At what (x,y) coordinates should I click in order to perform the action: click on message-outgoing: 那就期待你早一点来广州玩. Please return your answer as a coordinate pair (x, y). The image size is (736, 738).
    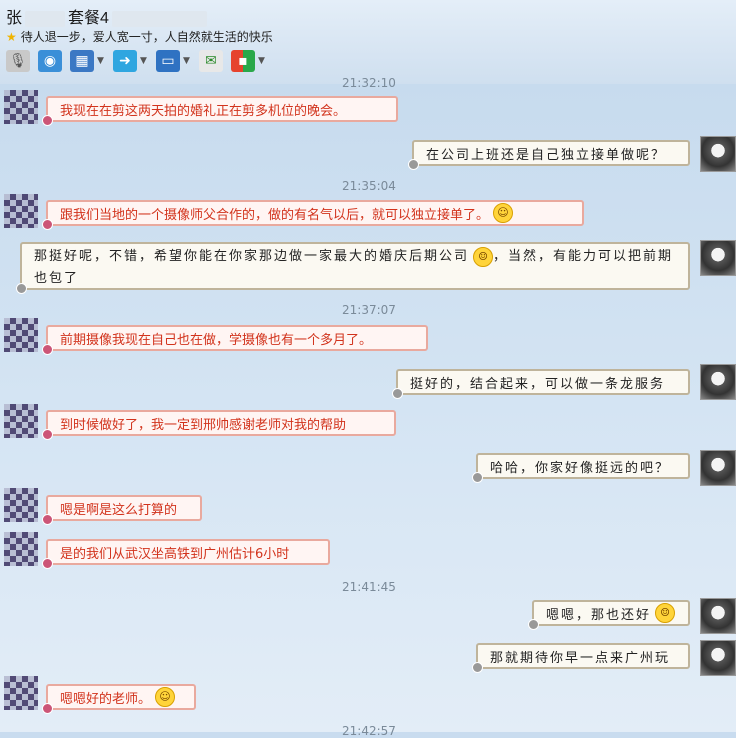
    Looking at the image, I should click on (581, 658).